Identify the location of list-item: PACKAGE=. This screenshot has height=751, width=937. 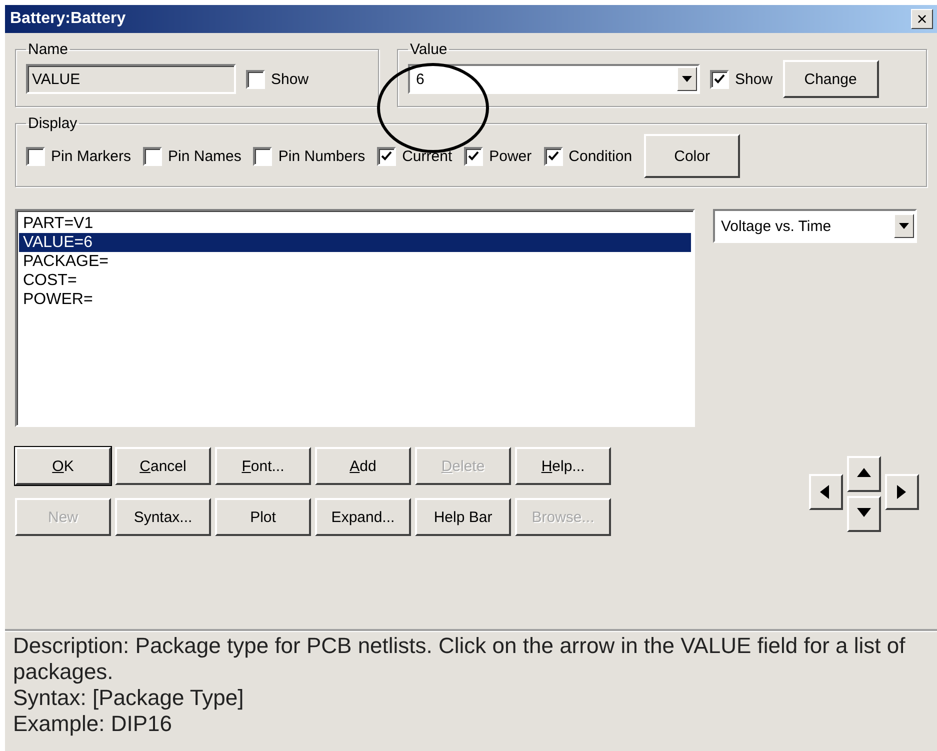
(355, 261).